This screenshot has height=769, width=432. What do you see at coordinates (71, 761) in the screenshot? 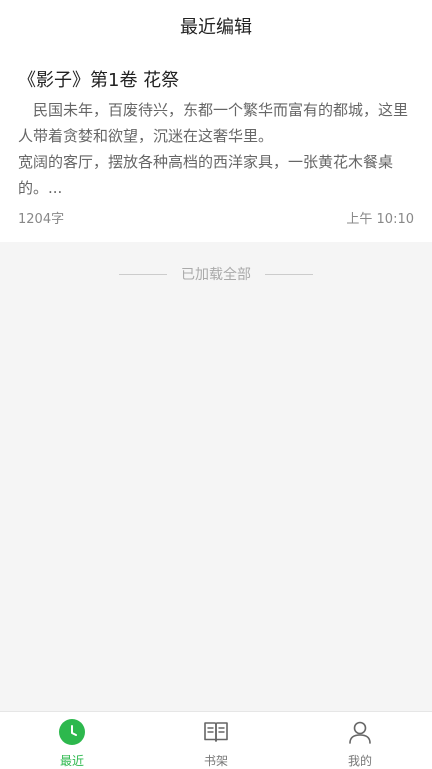
I see `tab-label-recent: 最近` at bounding box center [71, 761].